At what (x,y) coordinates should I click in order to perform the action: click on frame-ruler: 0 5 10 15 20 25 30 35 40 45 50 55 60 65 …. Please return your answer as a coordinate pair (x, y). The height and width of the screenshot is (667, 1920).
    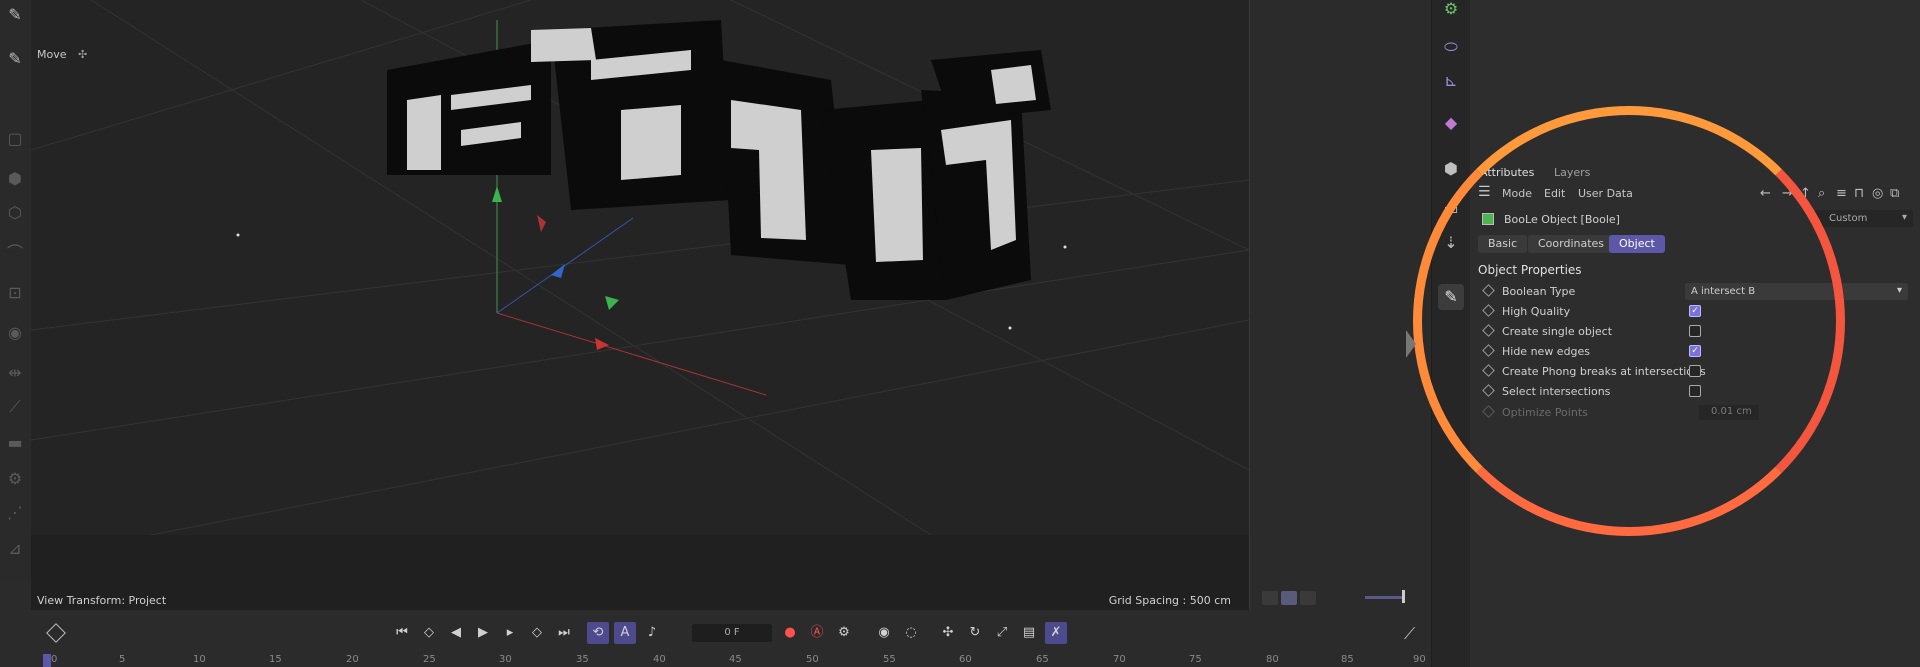
    Looking at the image, I should click on (736, 658).